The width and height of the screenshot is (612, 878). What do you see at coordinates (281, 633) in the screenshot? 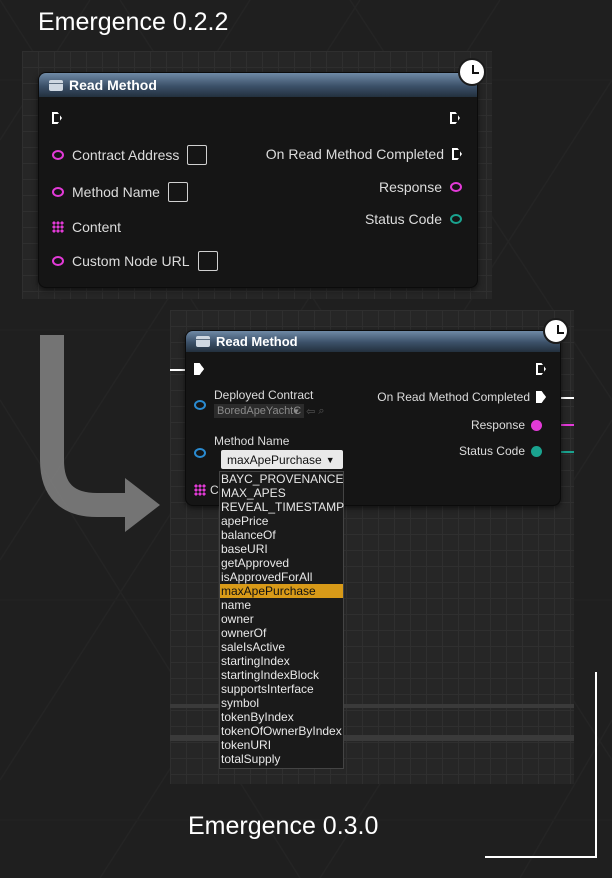
I see `dropdown-option: ownerOf` at bounding box center [281, 633].